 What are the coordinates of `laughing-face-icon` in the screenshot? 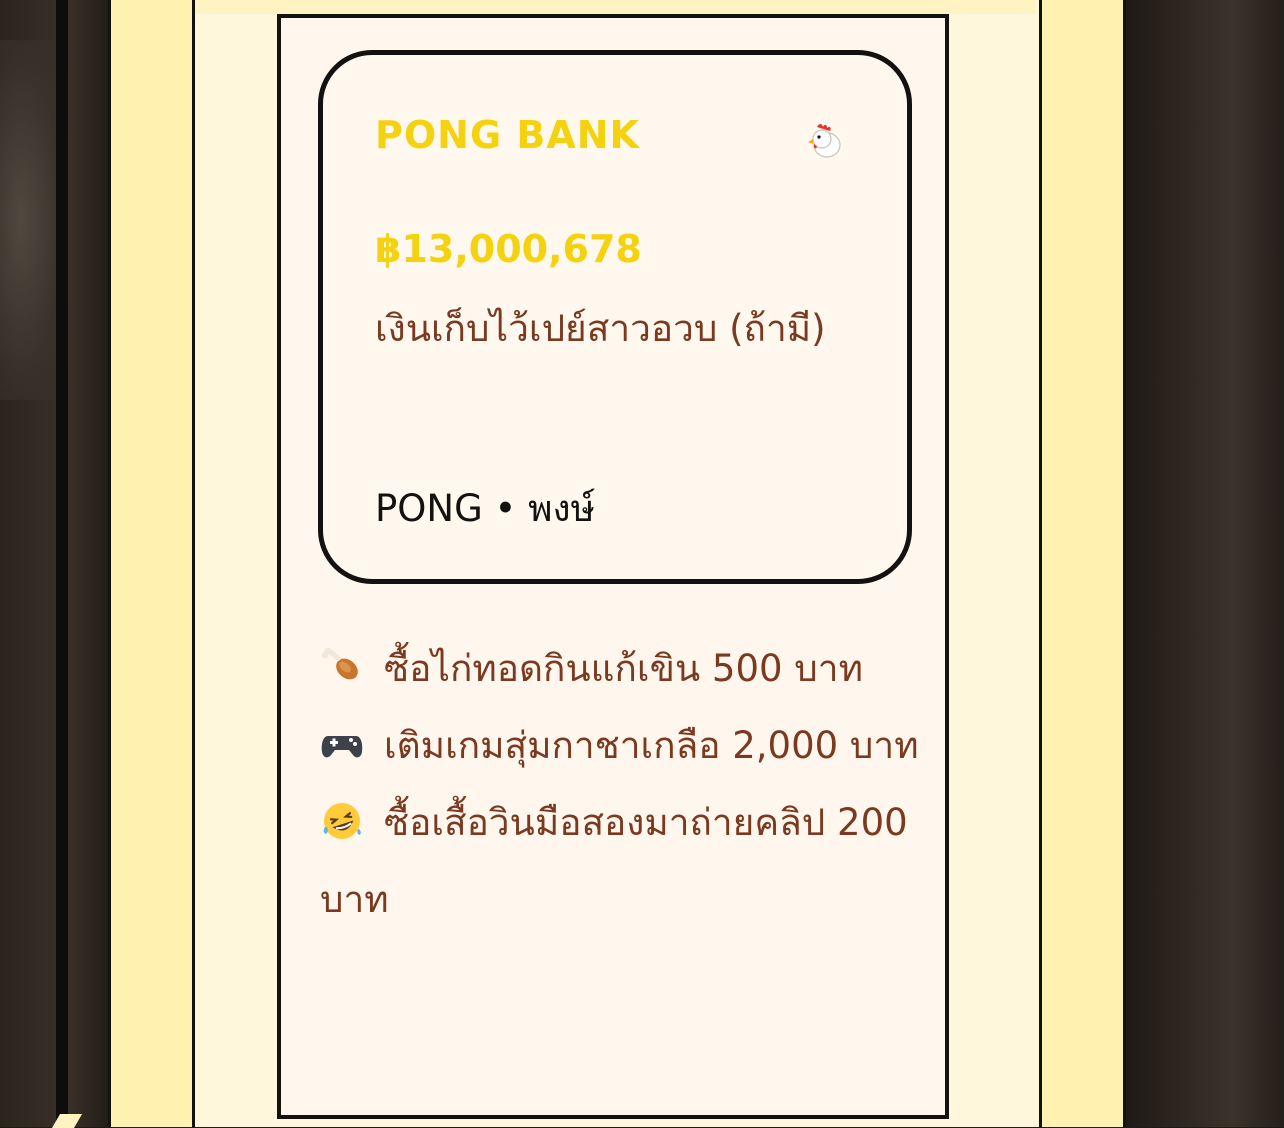 It's located at (342, 821).